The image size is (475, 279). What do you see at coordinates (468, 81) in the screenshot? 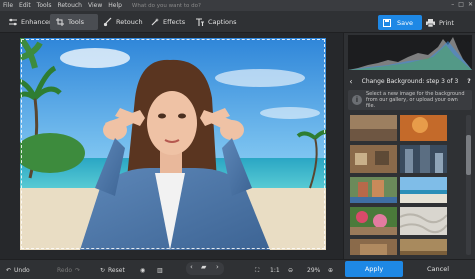
I see `help-icon: ?` at bounding box center [468, 81].